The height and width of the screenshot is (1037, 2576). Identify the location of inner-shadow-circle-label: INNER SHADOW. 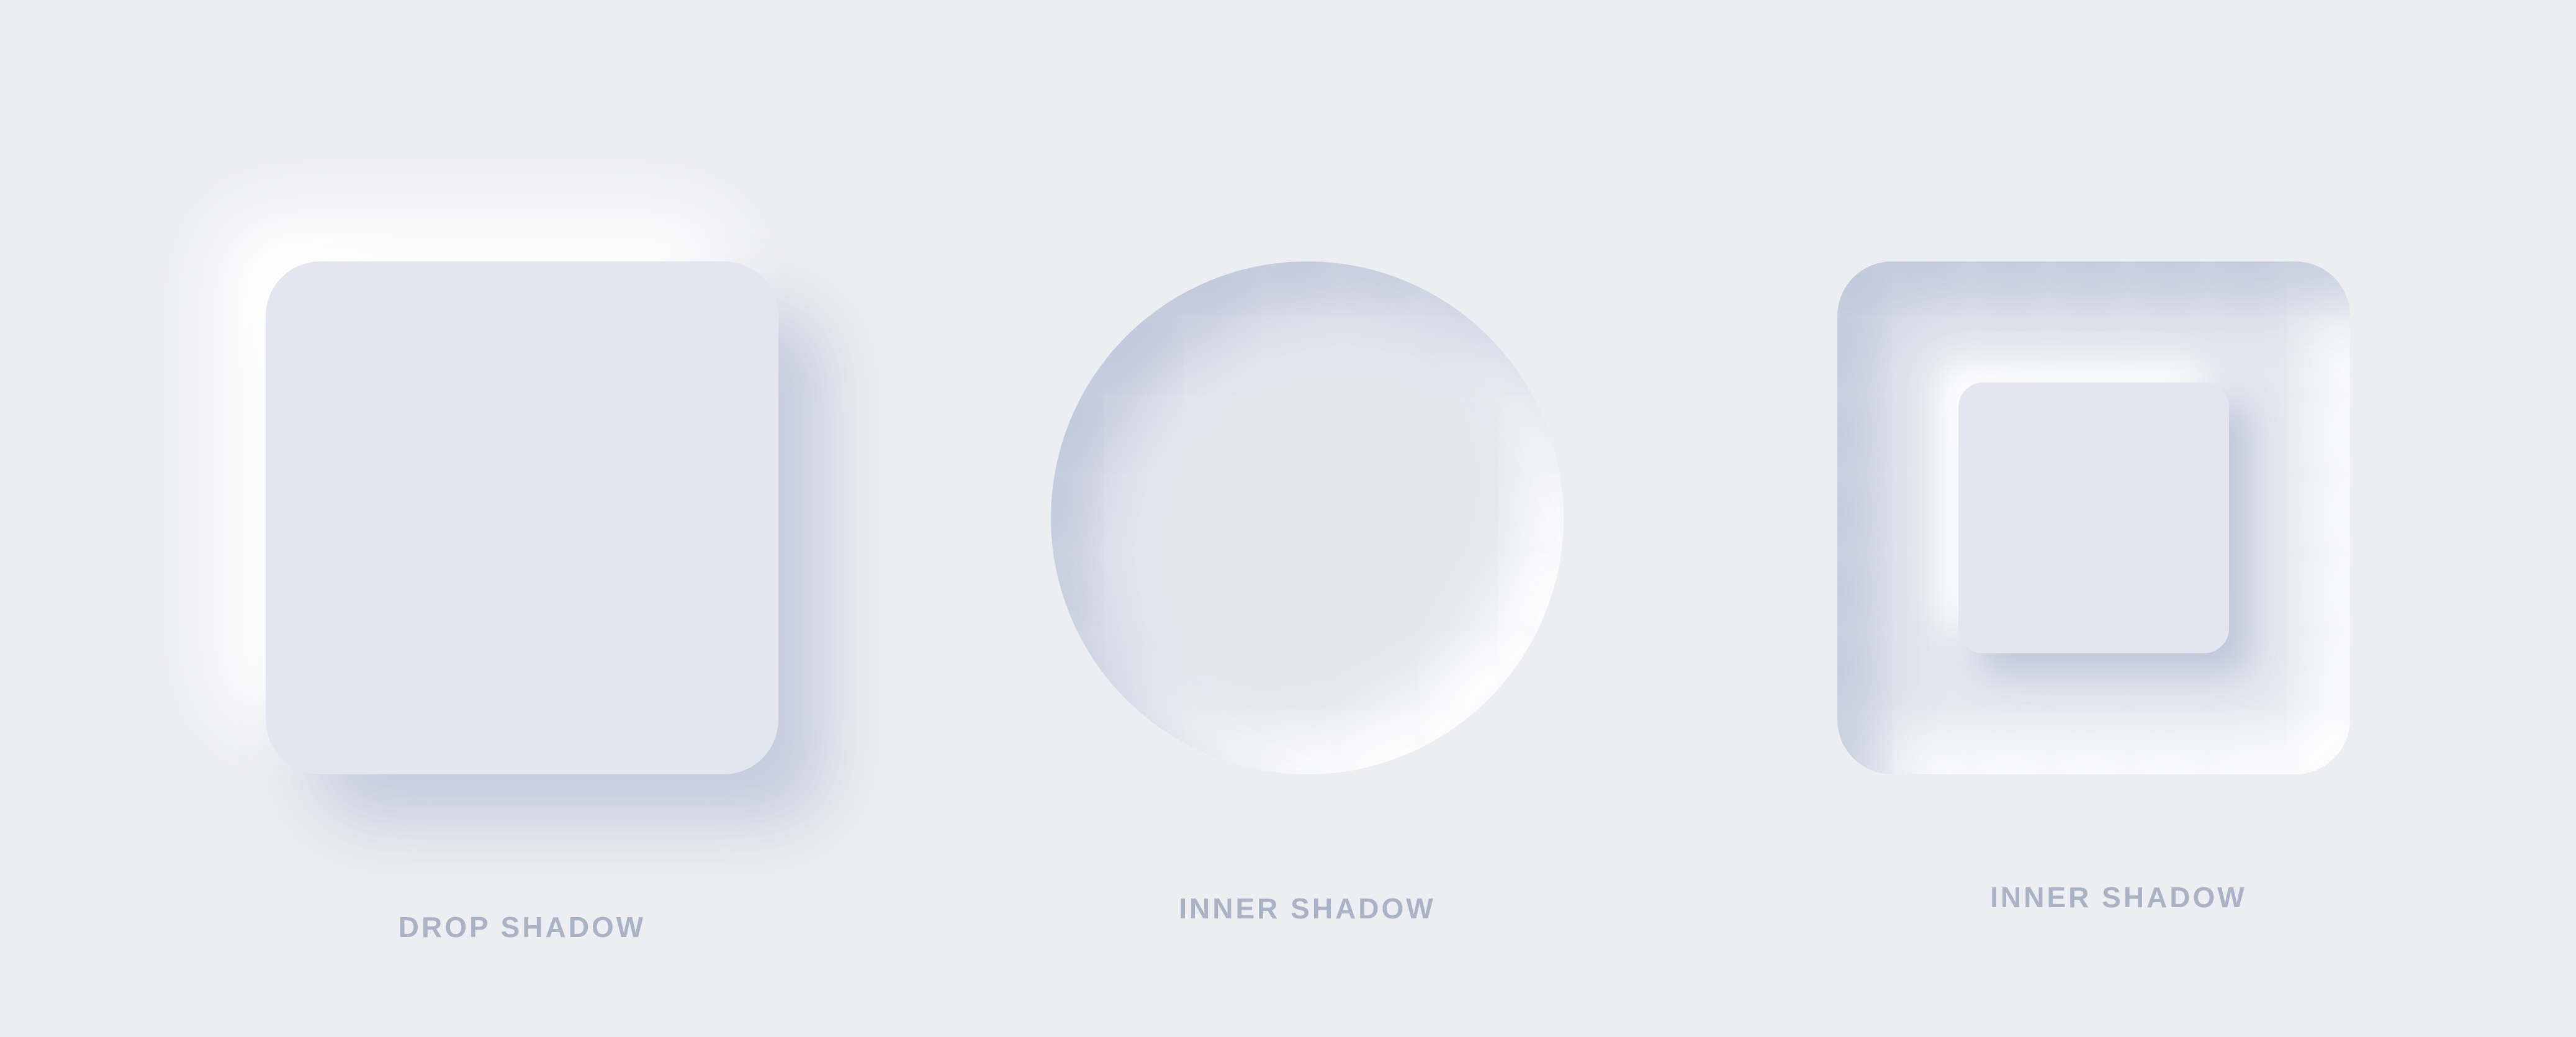
(1307, 908).